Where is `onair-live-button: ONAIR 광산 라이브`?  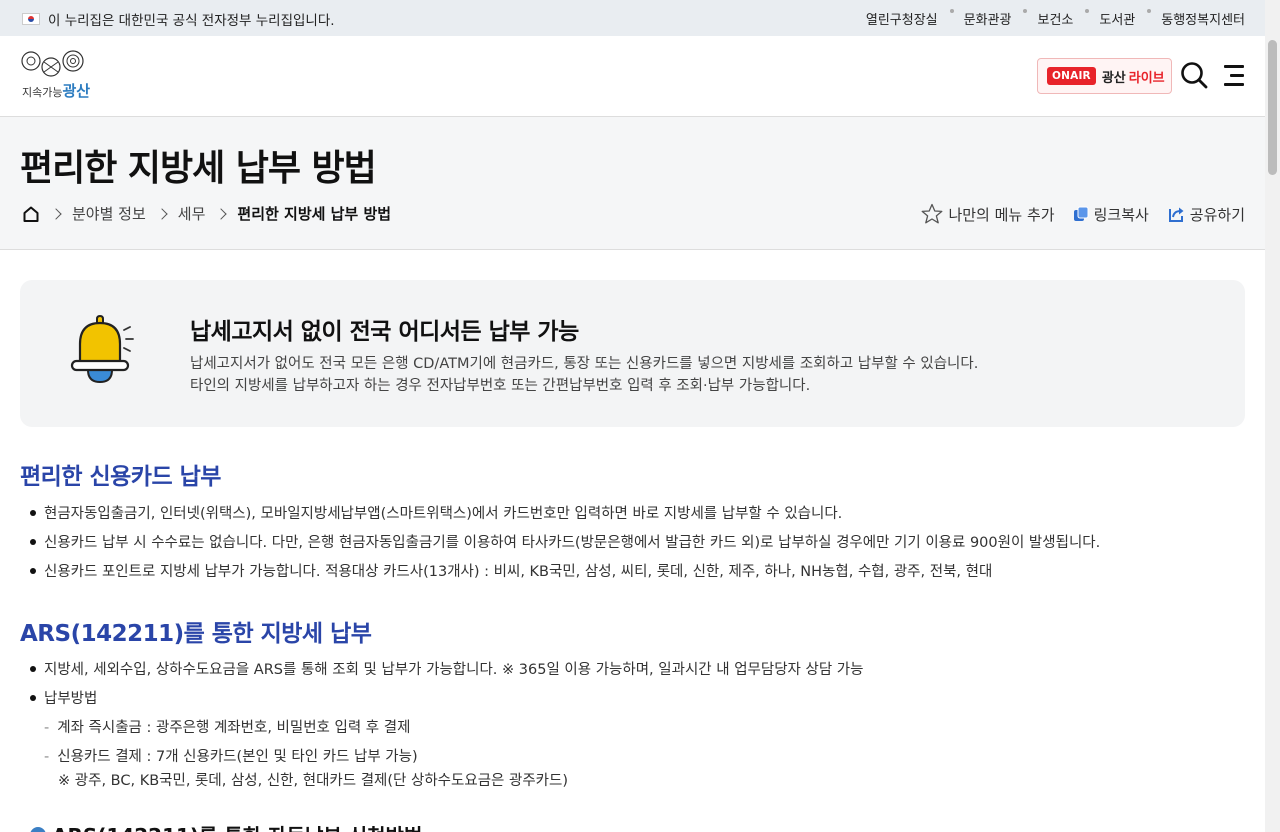 onair-live-button: ONAIR 광산 라이브 is located at coordinates (1104, 76).